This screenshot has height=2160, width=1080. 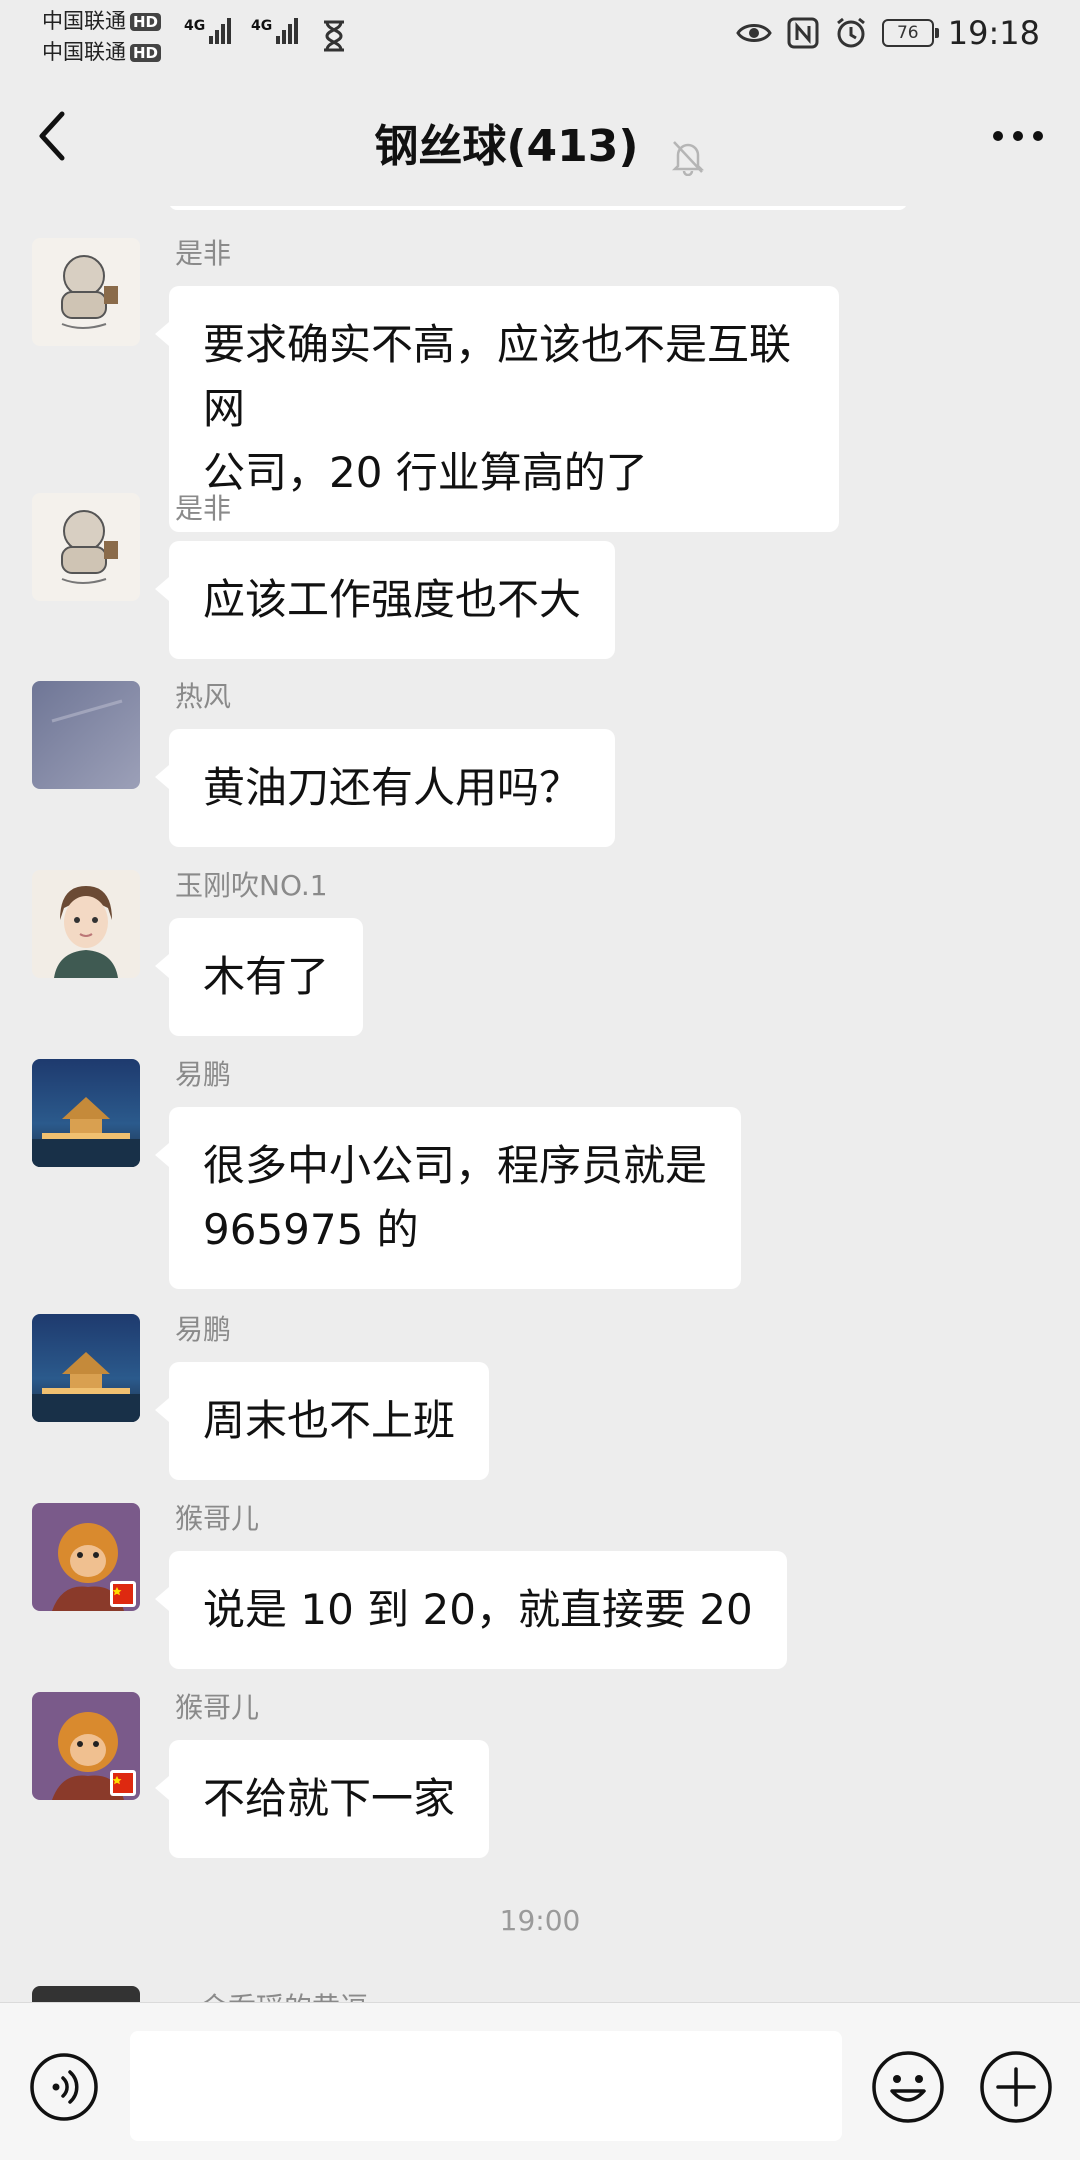 What do you see at coordinates (993, 33) in the screenshot?
I see `clock: 19:18` at bounding box center [993, 33].